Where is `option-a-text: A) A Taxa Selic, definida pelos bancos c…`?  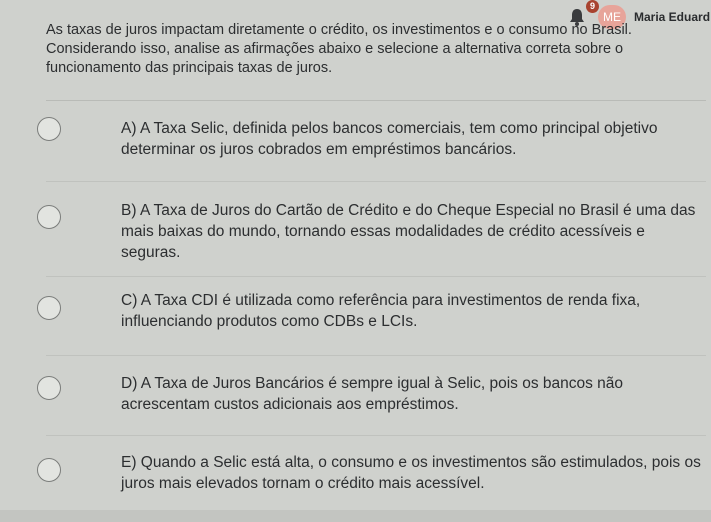
option-a-text: A) A Taxa Selic, definida pelos bancos c… is located at coordinates (389, 139).